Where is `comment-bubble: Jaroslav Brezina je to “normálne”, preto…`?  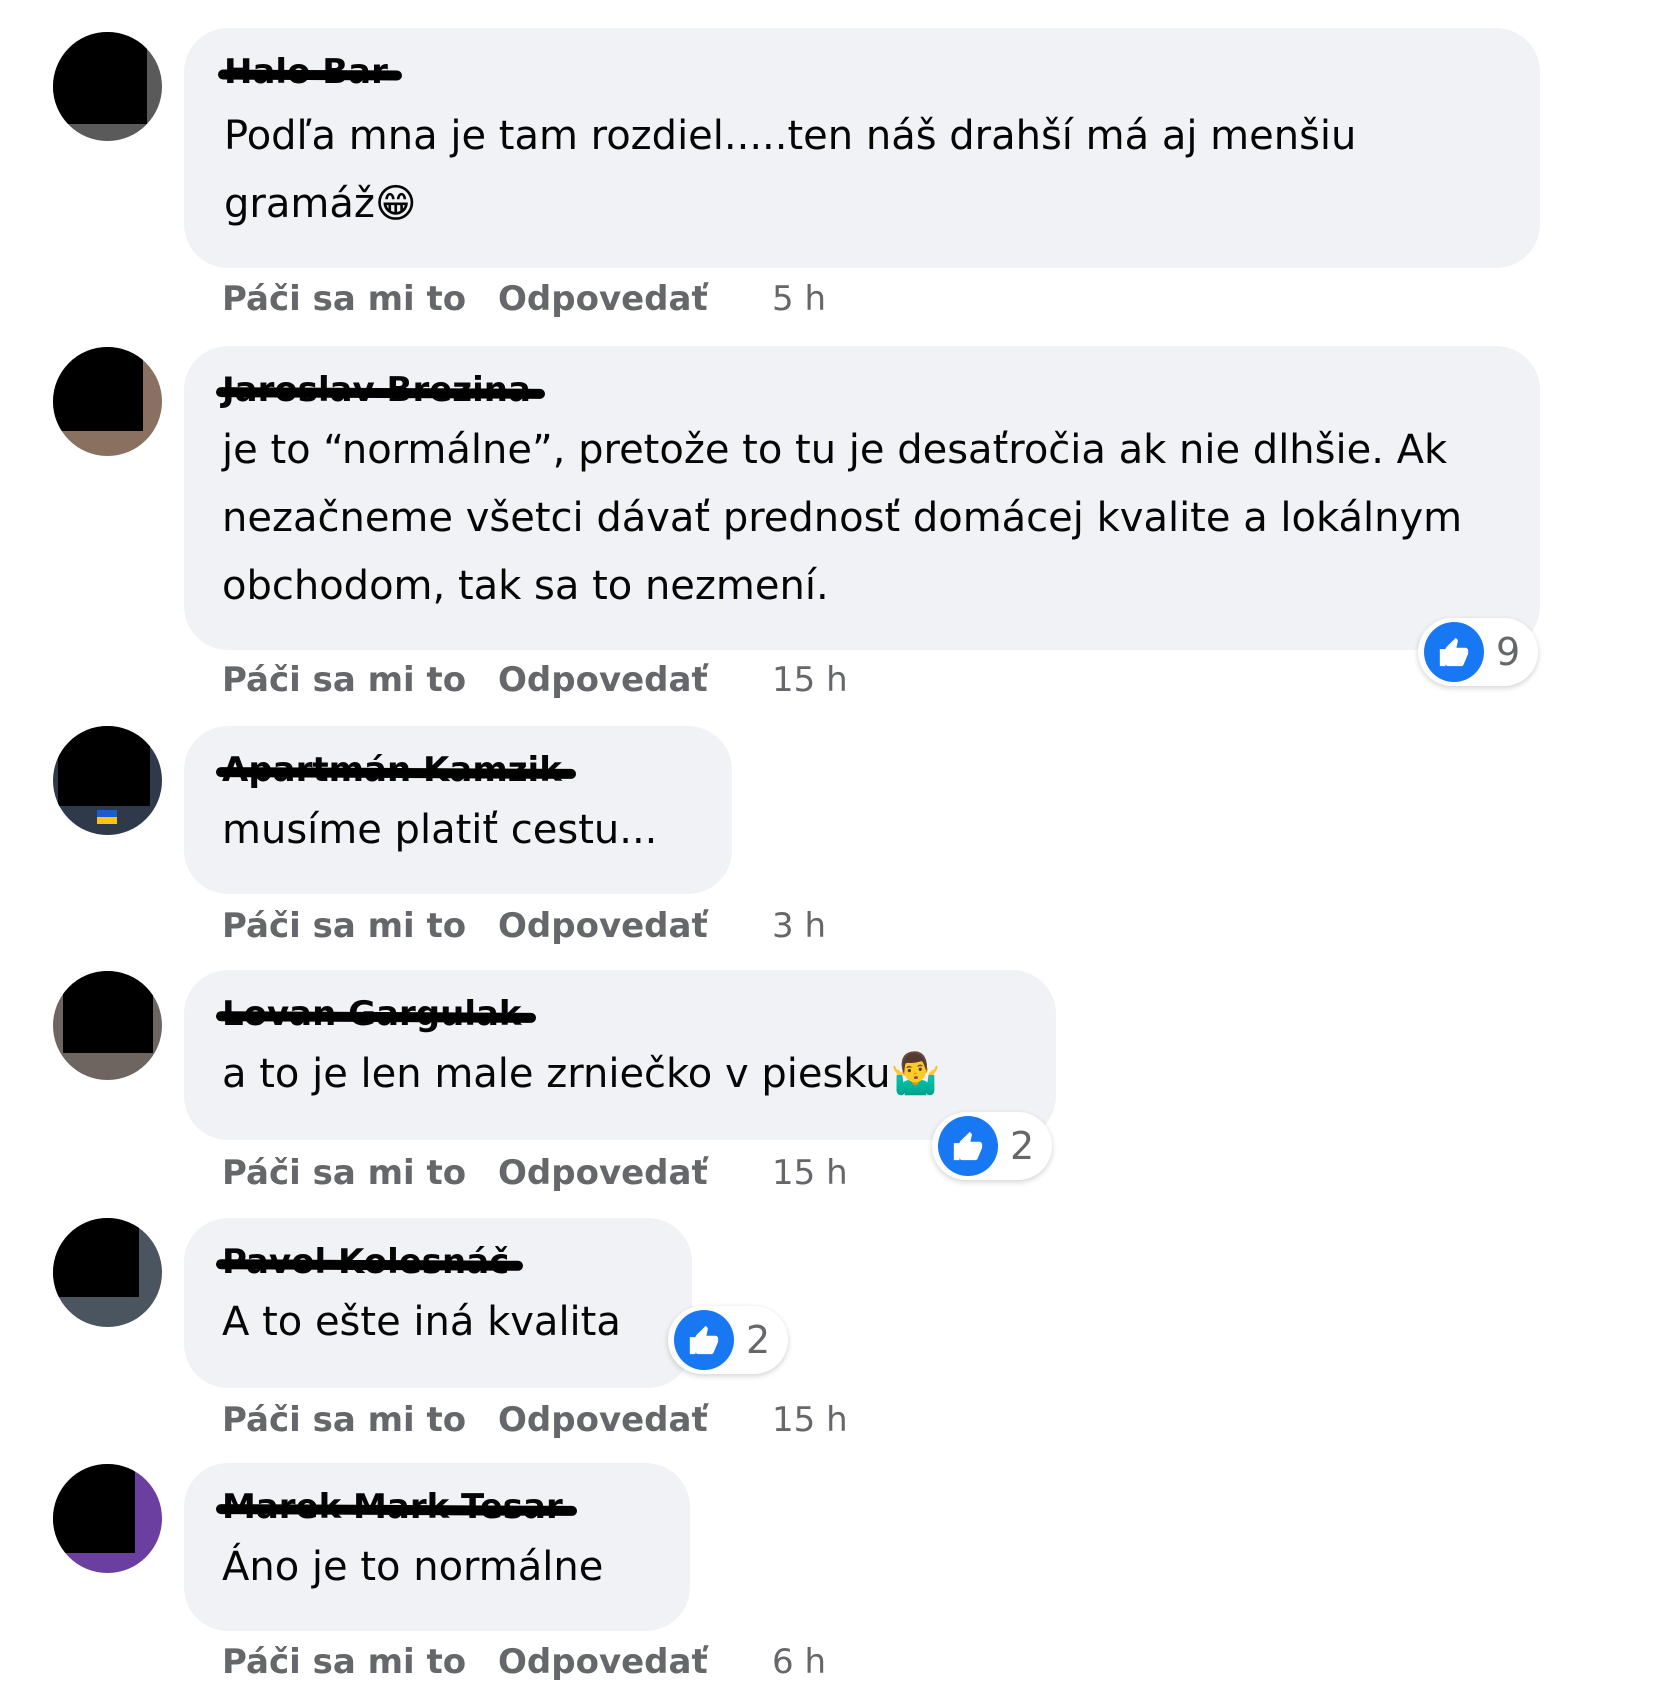
comment-bubble: Jaroslav Brezina je to “normálne”, preto… is located at coordinates (862, 498).